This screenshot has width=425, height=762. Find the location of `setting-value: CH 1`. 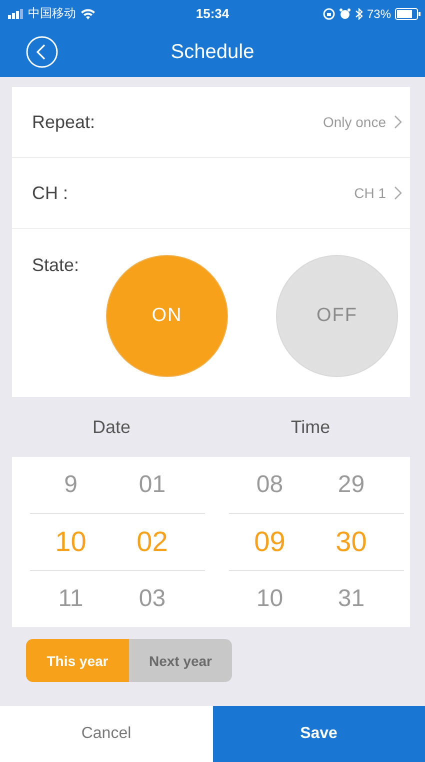

setting-value: CH 1 is located at coordinates (370, 193).